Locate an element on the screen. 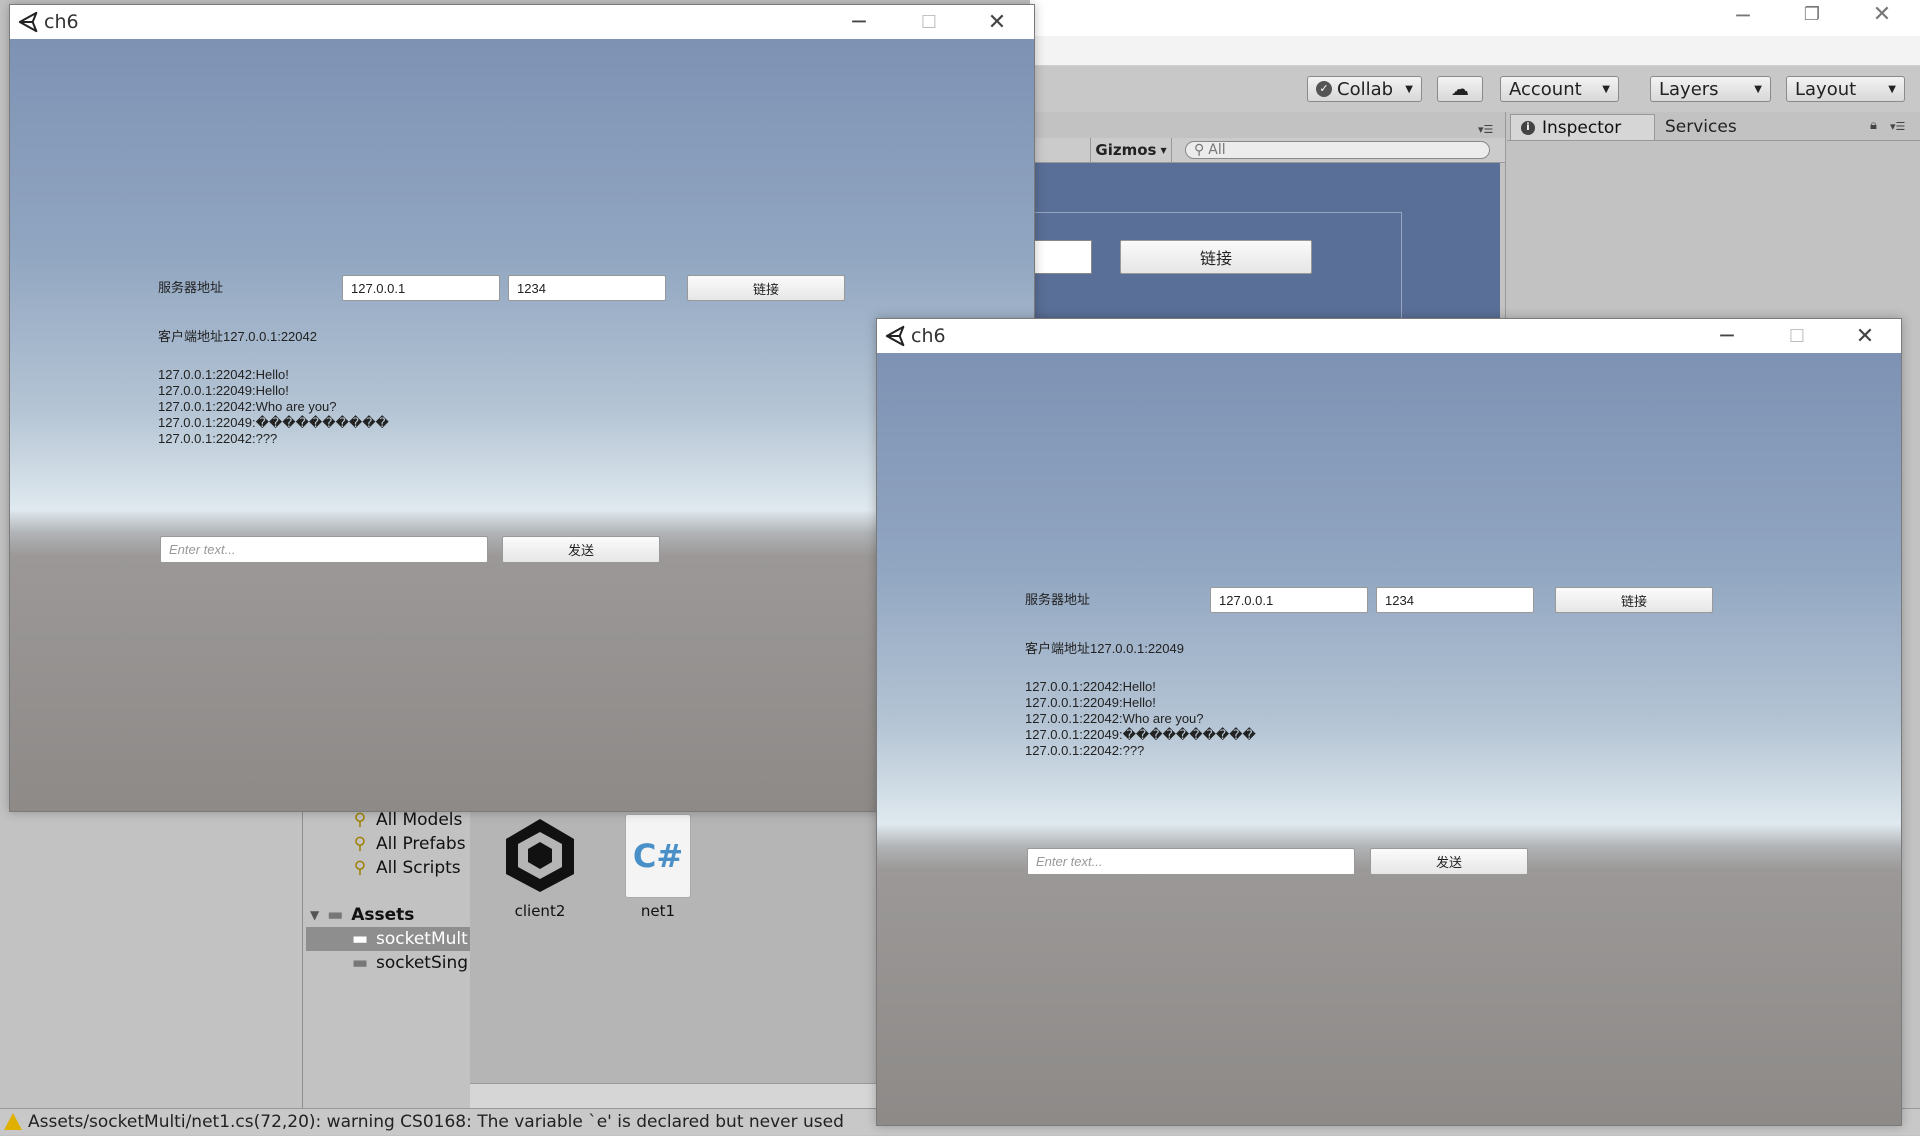 This screenshot has height=1136, width=1920. favorite-label: All Scripts is located at coordinates (418, 868).